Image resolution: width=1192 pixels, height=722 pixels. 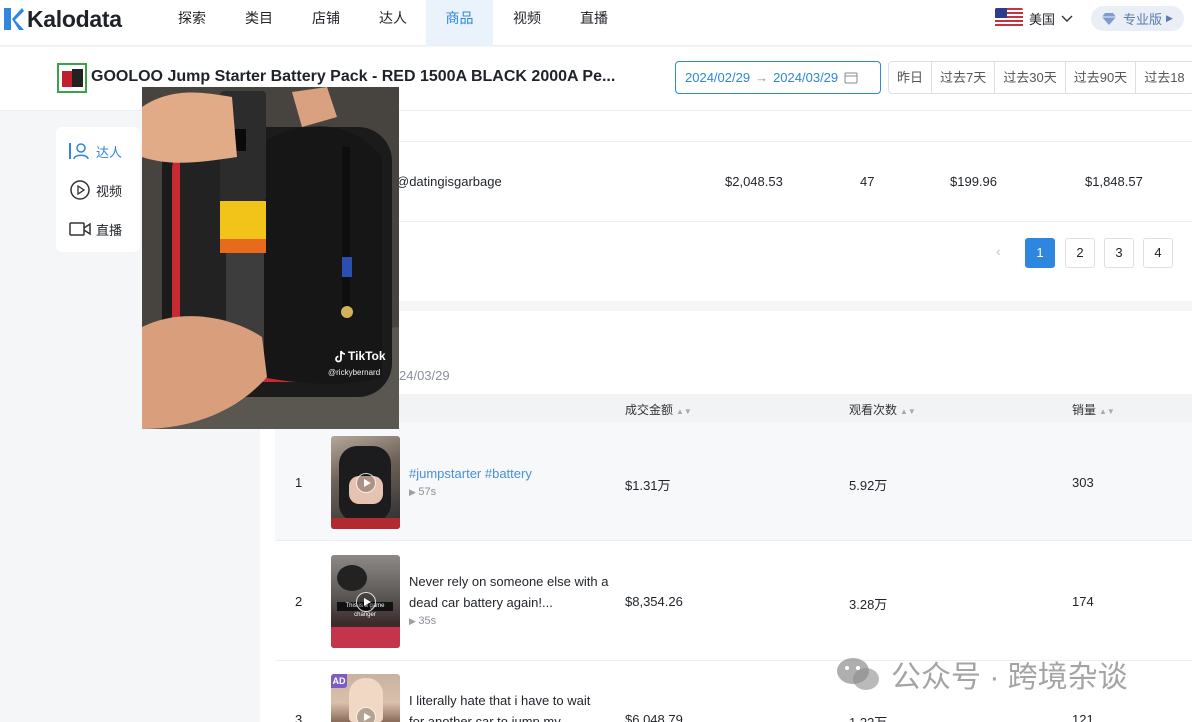 What do you see at coordinates (1114, 181) in the screenshot?
I see `creator-amount: $1,848.57` at bounding box center [1114, 181].